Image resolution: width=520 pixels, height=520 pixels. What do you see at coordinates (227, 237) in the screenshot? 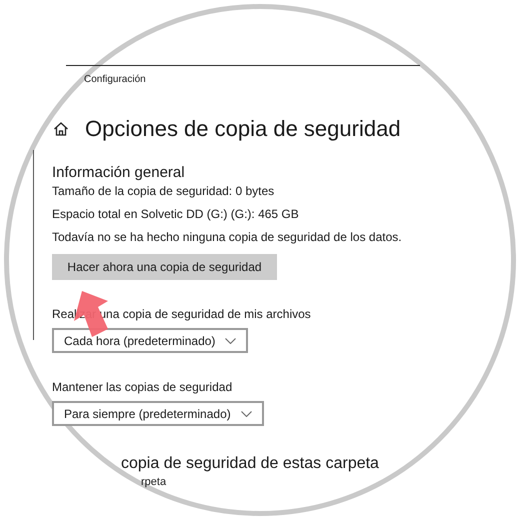
I see `info-text: Todavía no se ha hecho ninguna copia de seguridad de los datos.` at bounding box center [227, 237].